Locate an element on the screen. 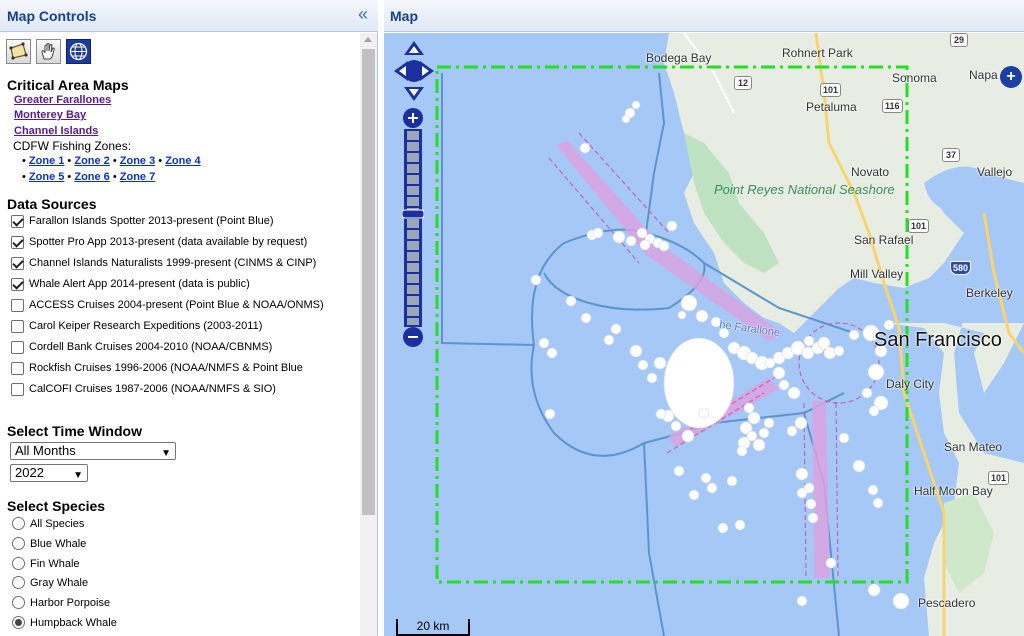 The height and width of the screenshot is (636, 1024). highway-shield-101-marin: 101 is located at coordinates (919, 226).